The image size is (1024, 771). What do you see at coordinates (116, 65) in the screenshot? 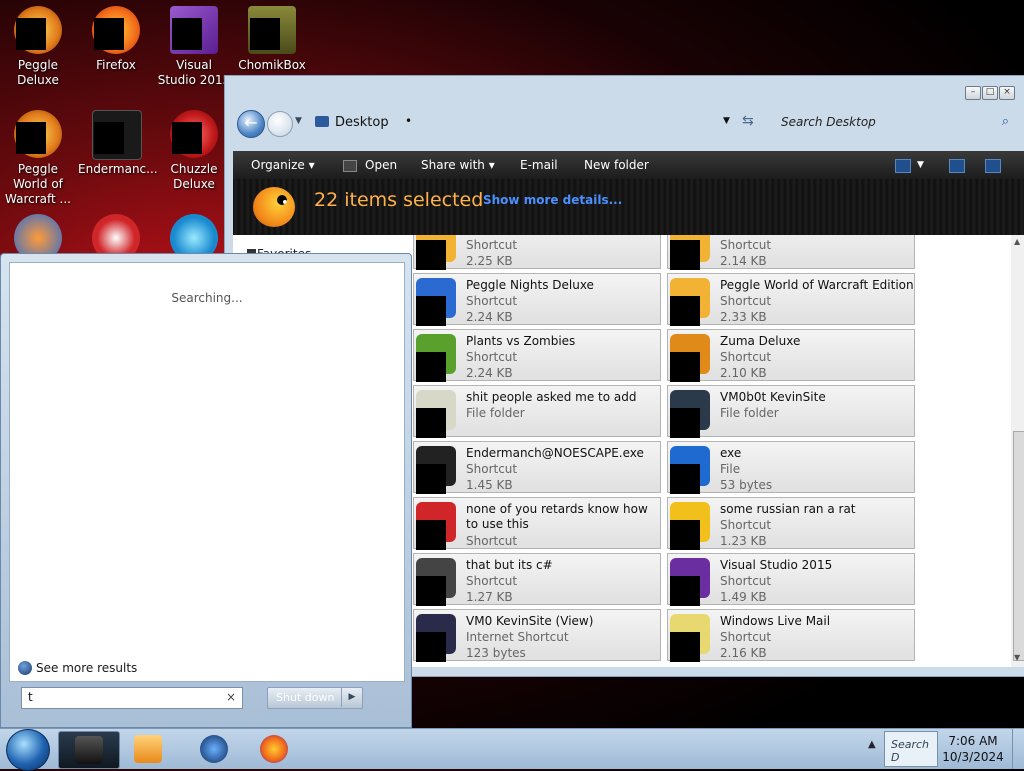
I see `desktop-icon-label: Firefox` at bounding box center [116, 65].